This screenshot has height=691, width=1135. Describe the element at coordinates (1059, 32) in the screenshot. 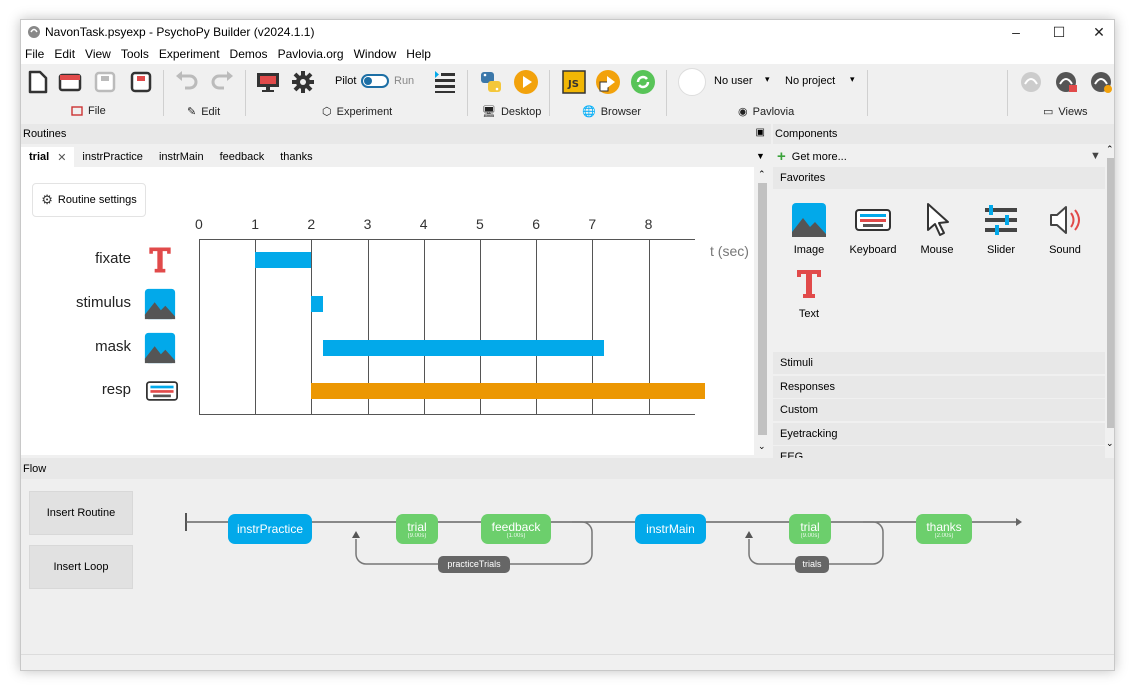

I see `maximize-button: ☐` at that location.